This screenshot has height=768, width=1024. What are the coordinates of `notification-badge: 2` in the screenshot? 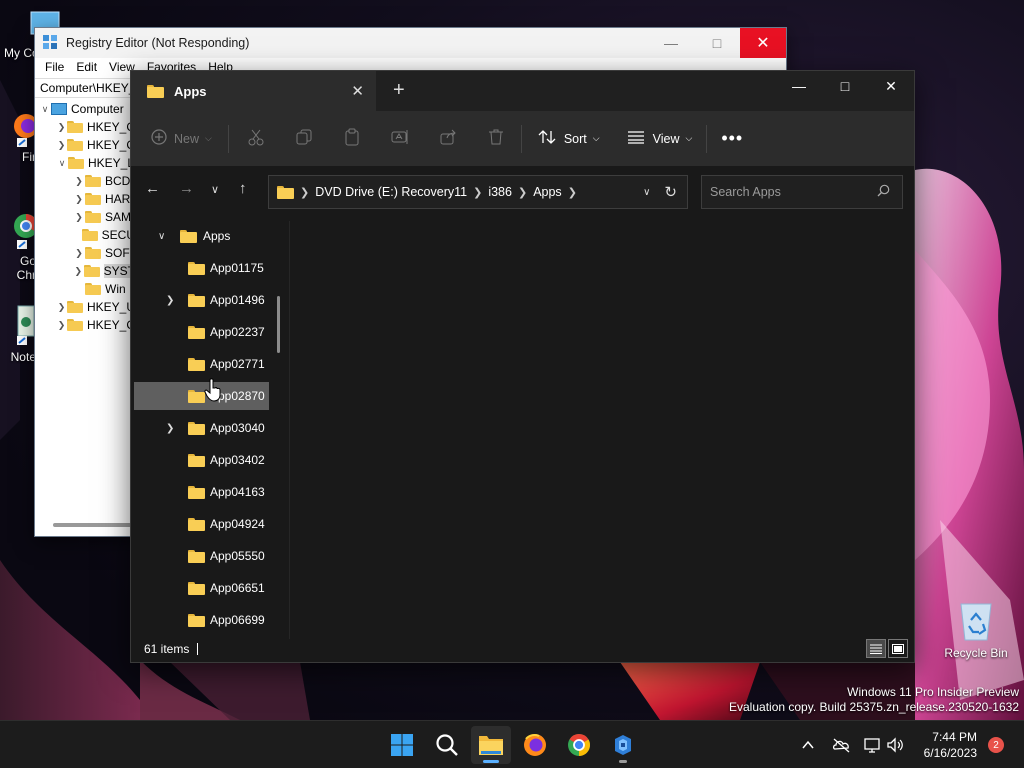 It's located at (996, 745).